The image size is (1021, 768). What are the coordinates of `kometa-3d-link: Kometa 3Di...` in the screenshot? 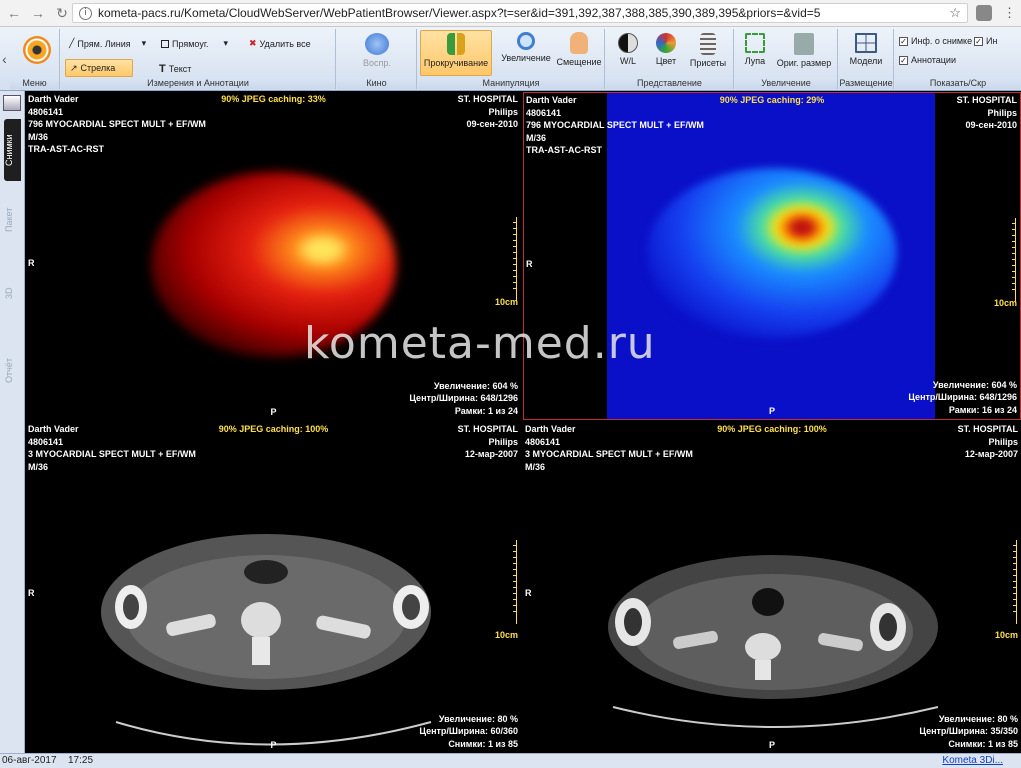 It's located at (972, 761).